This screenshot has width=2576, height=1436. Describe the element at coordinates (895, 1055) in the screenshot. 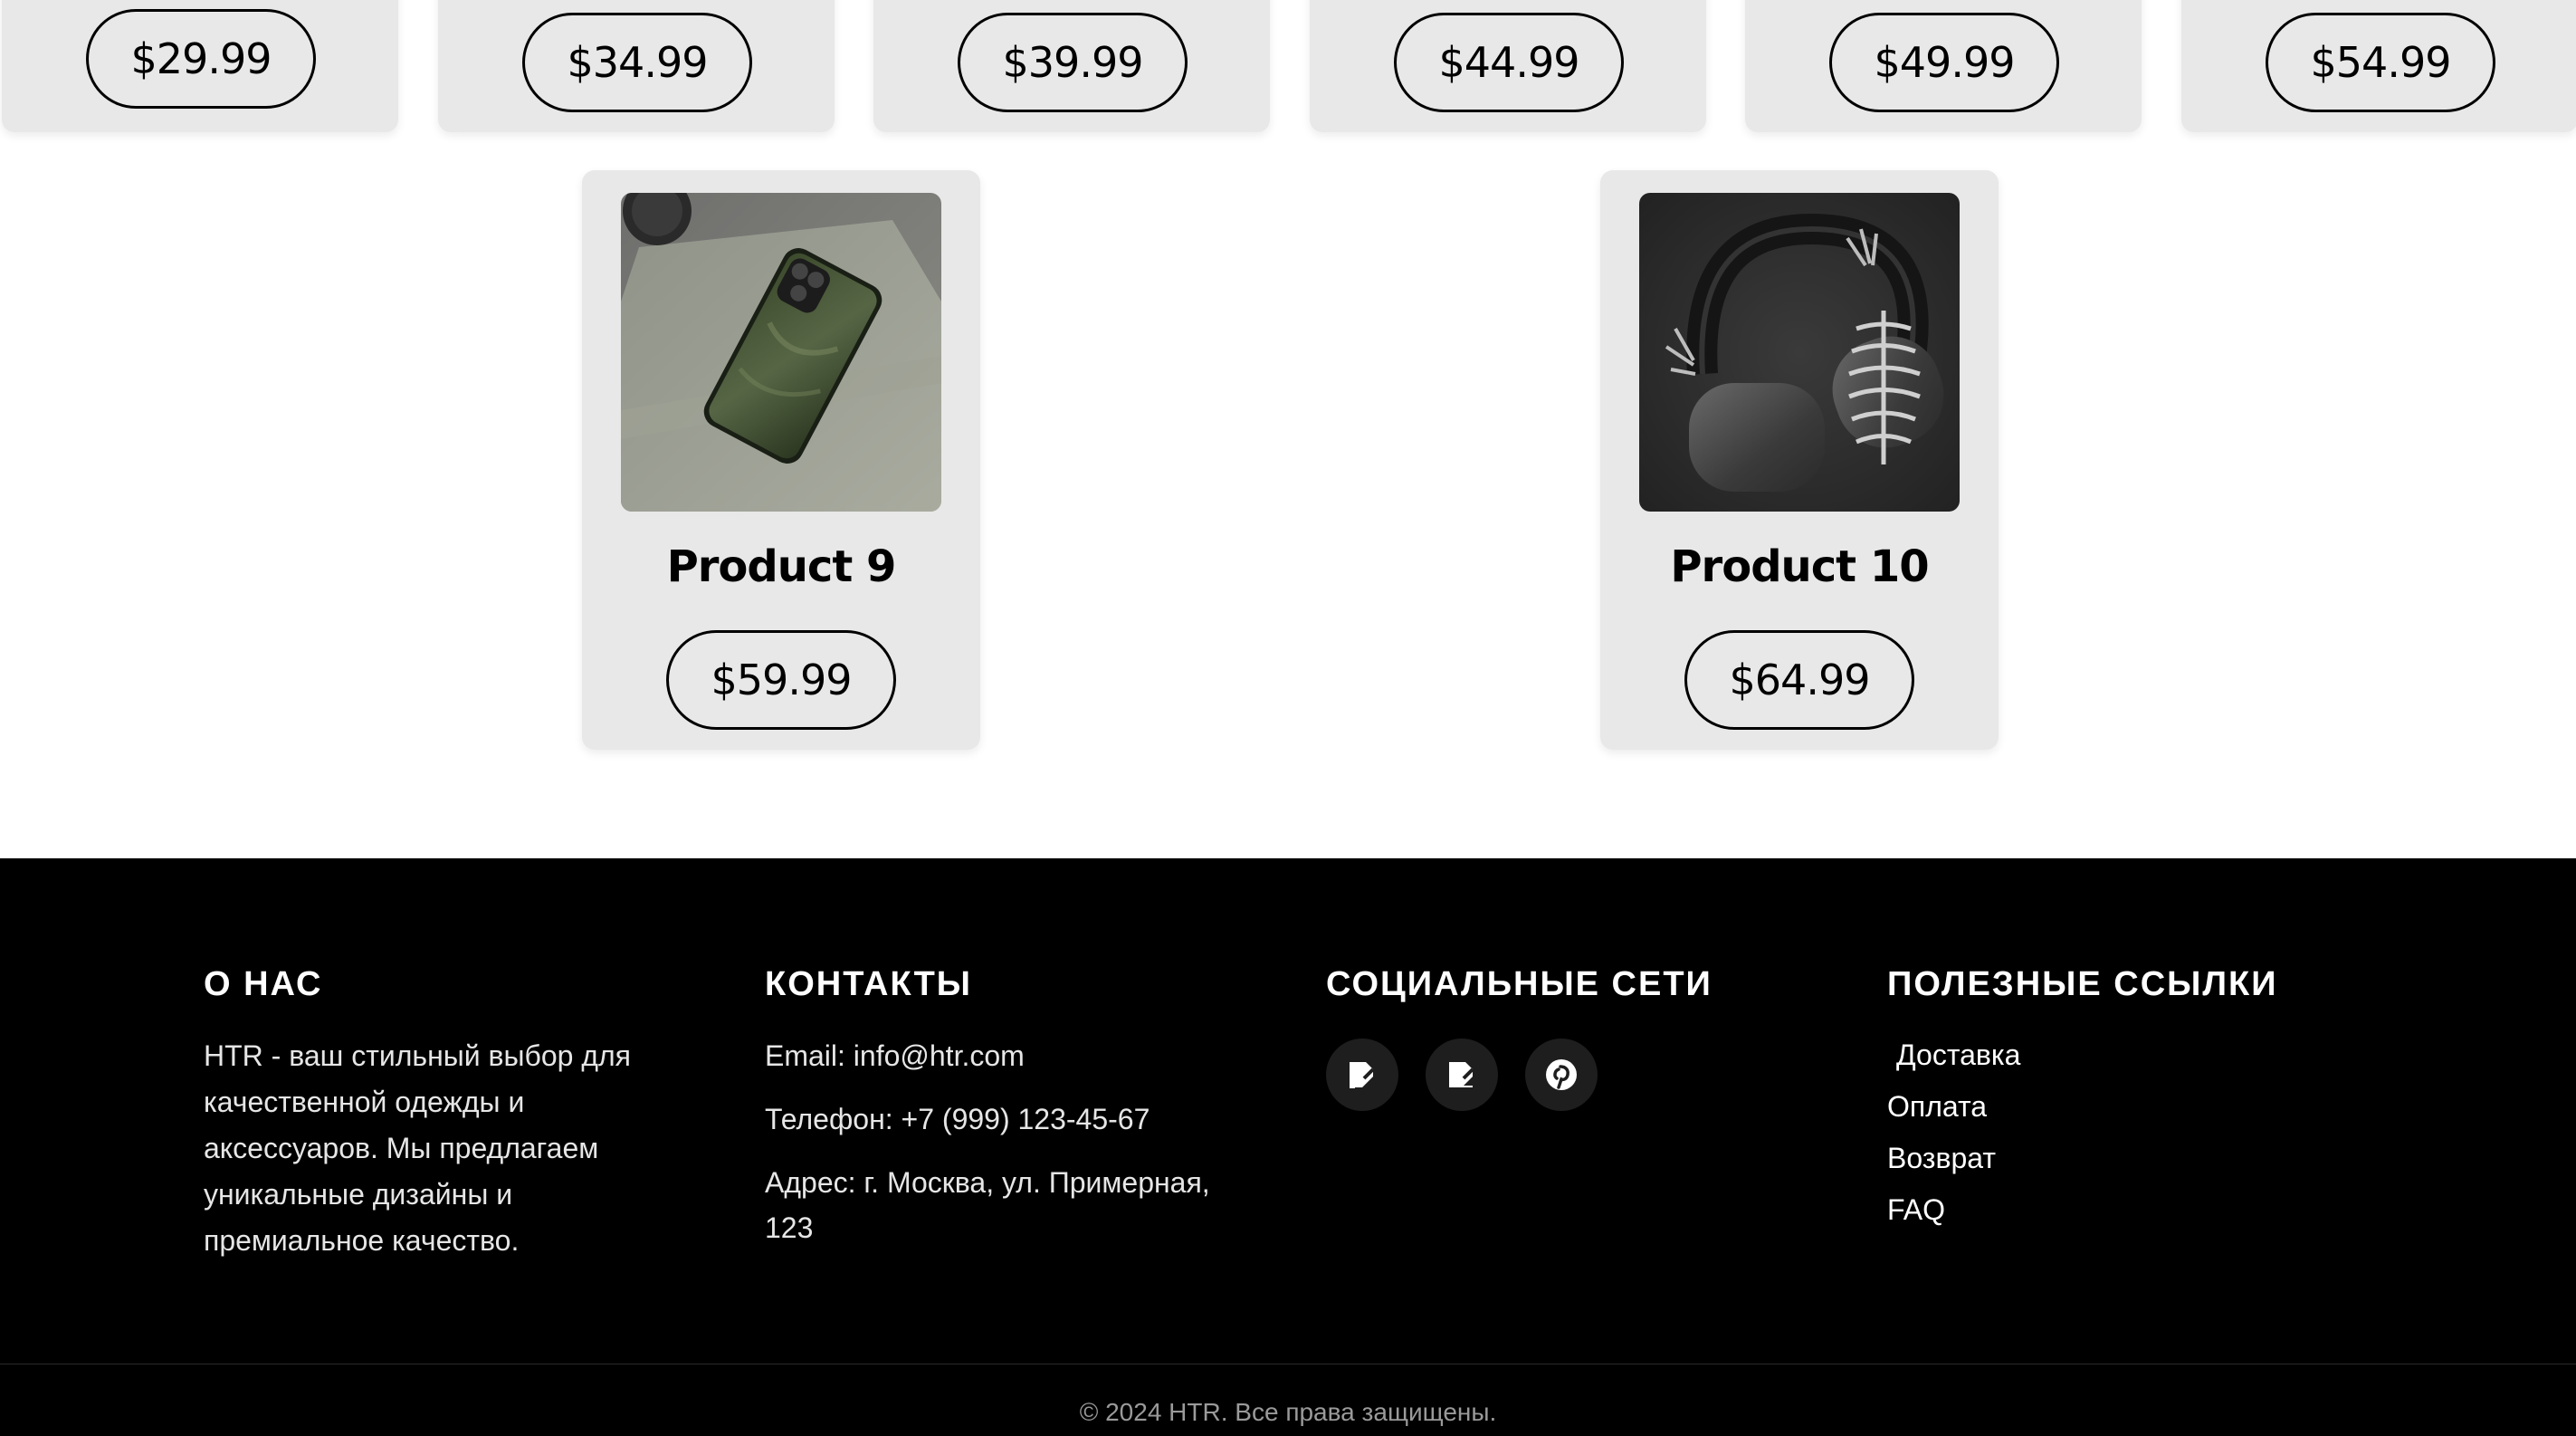

I see `contact-email: Email: info@htr.com` at that location.